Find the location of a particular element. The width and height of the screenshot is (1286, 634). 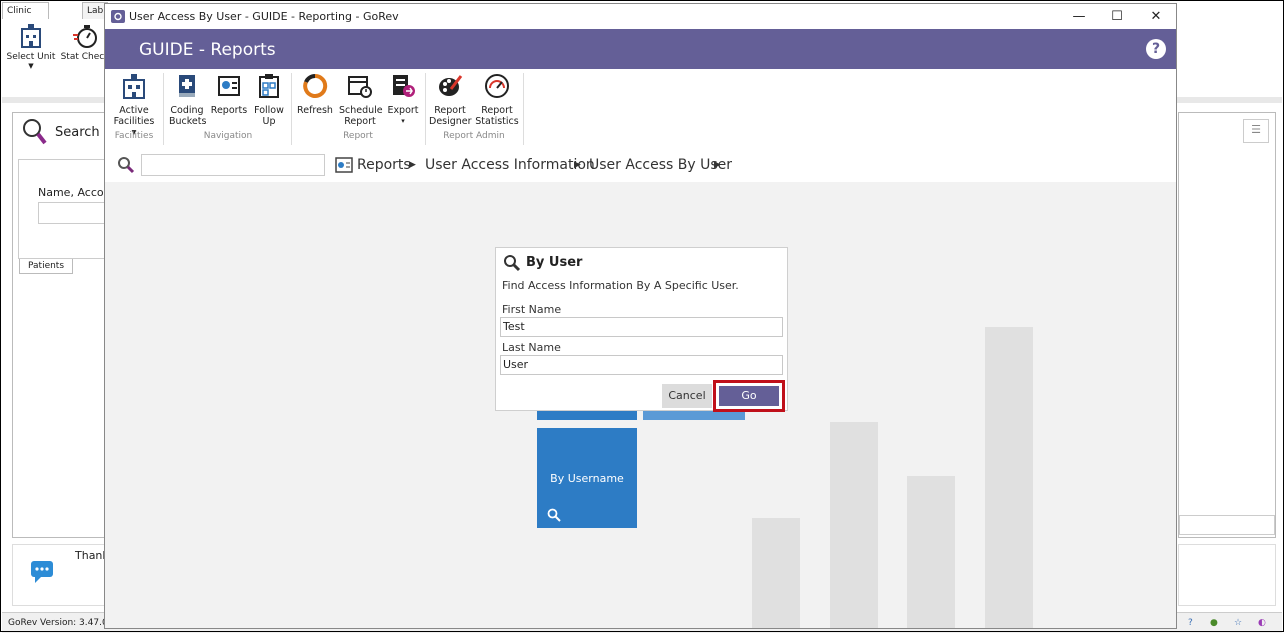

breadcrumb-user-access-by-user: User Access By User is located at coordinates (660, 165).